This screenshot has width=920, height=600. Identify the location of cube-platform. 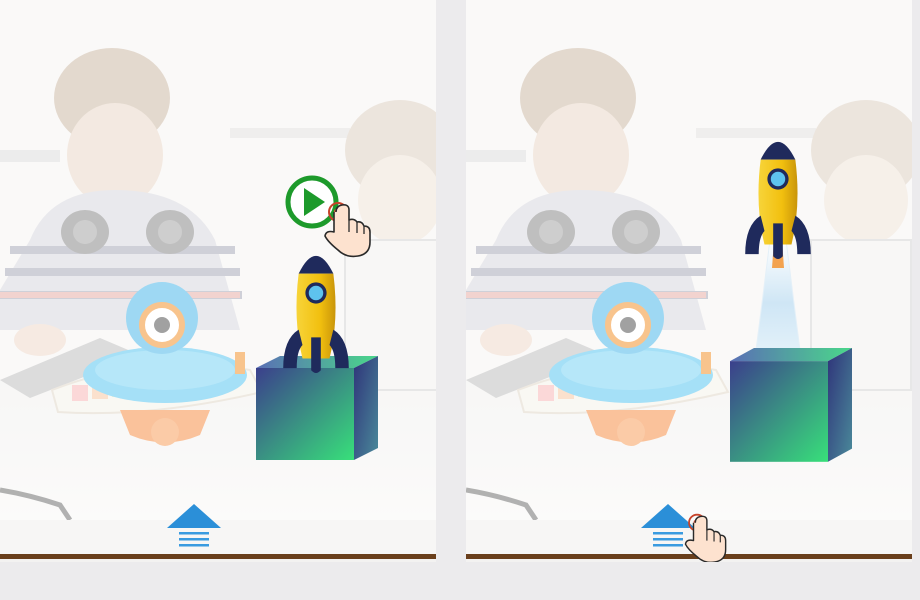
(791, 405).